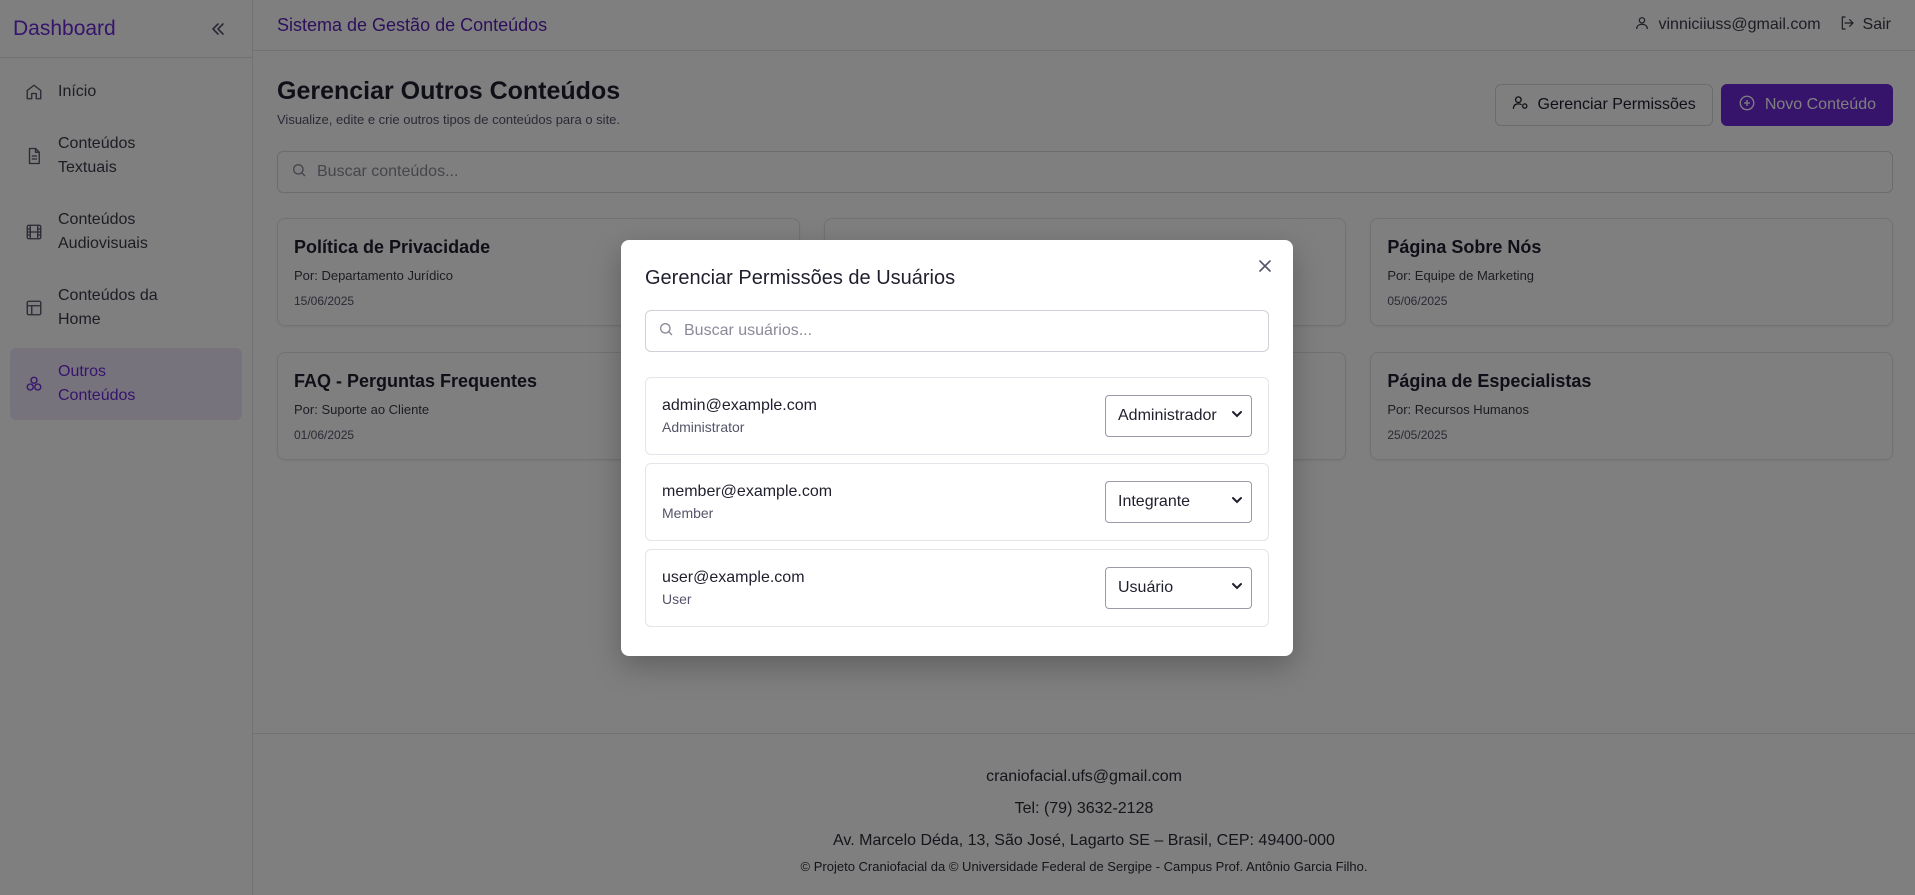 Image resolution: width=1915 pixels, height=895 pixels. I want to click on user-role: User, so click(677, 599).